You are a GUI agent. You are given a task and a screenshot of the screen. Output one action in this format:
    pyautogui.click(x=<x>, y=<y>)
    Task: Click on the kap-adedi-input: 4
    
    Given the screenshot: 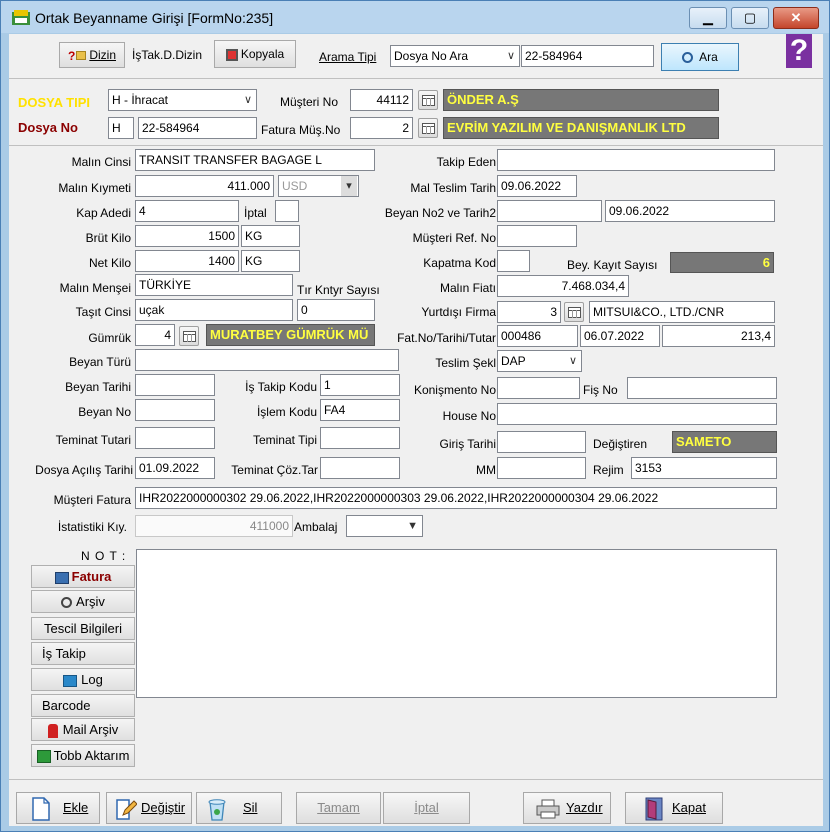 What is the action you would take?
    pyautogui.click(x=187, y=211)
    